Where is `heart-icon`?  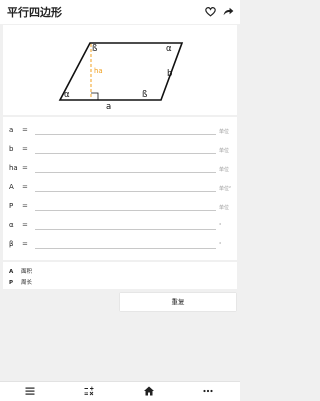 heart-icon is located at coordinates (210, 11).